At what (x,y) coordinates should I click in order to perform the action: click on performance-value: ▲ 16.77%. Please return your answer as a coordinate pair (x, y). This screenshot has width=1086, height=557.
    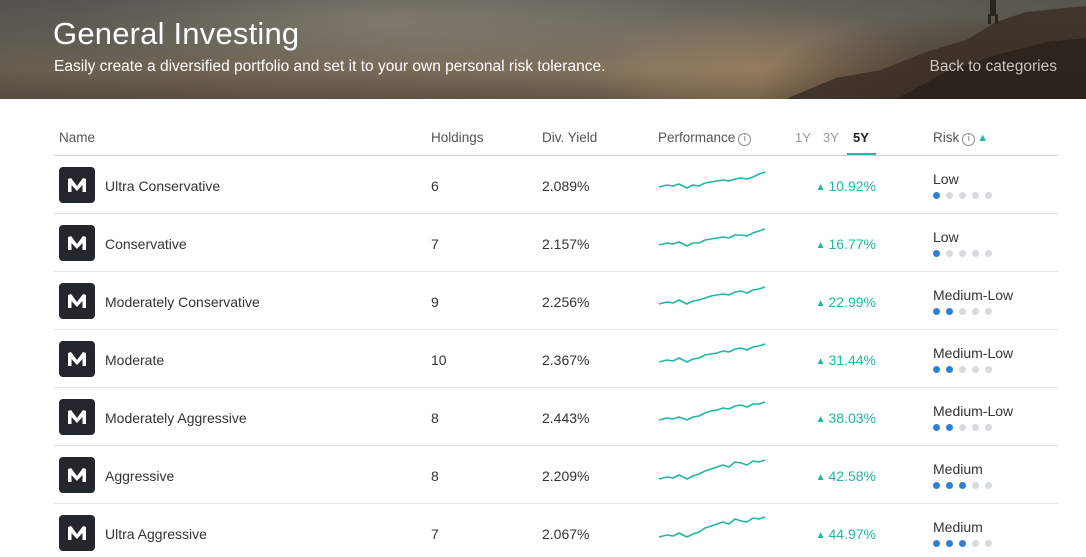
    Looking at the image, I should click on (846, 244).